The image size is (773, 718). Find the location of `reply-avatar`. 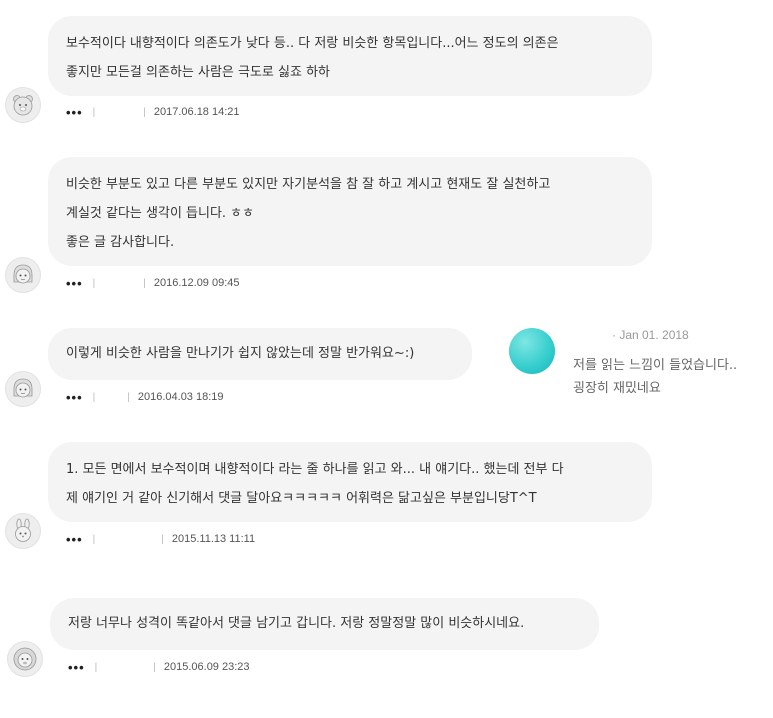

reply-avatar is located at coordinates (532, 351).